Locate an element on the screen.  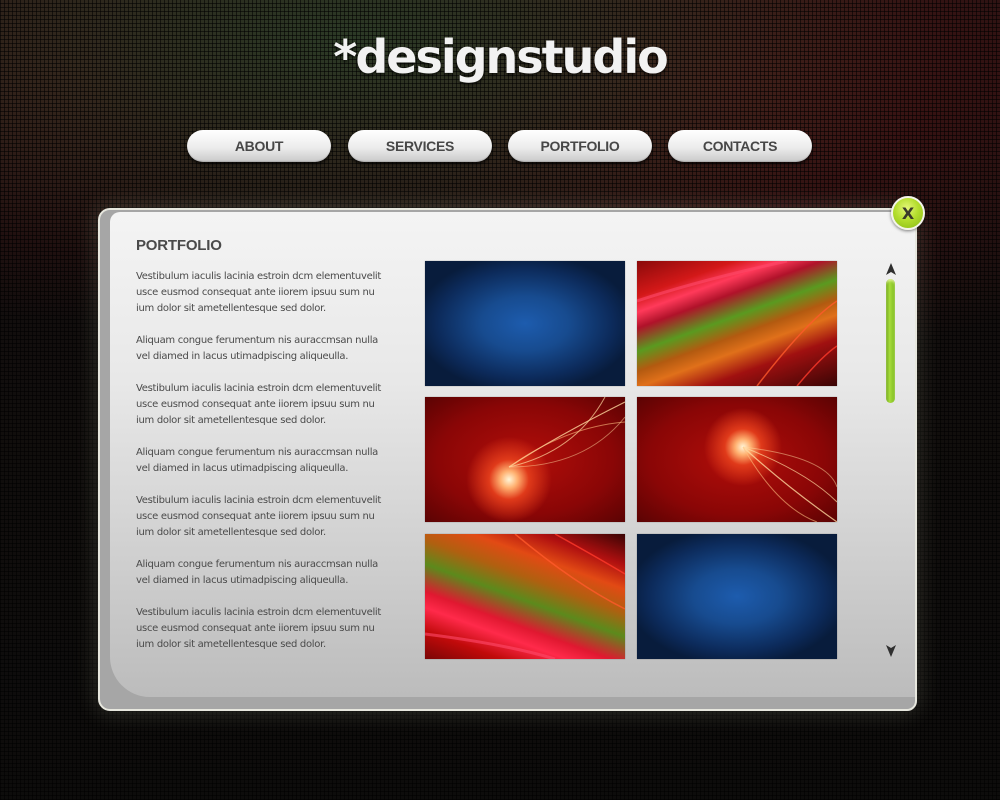
gallery-thumb-red-glow-swirl-left is located at coordinates (525, 459).